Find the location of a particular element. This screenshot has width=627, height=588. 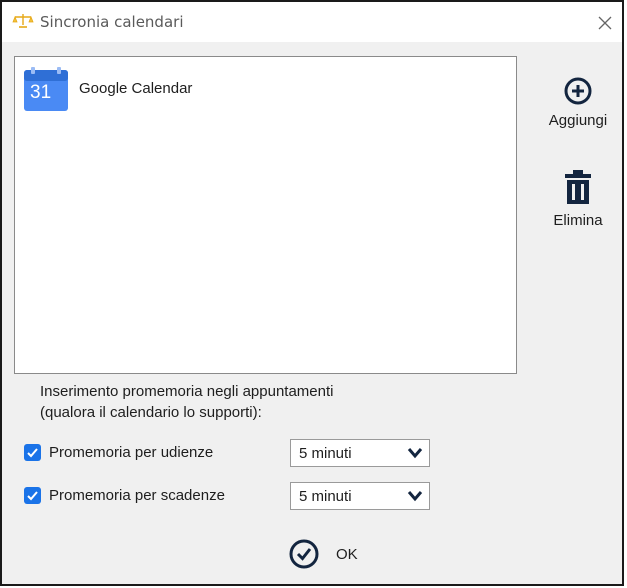

deadlines-select: 5 minuti is located at coordinates (360, 496).